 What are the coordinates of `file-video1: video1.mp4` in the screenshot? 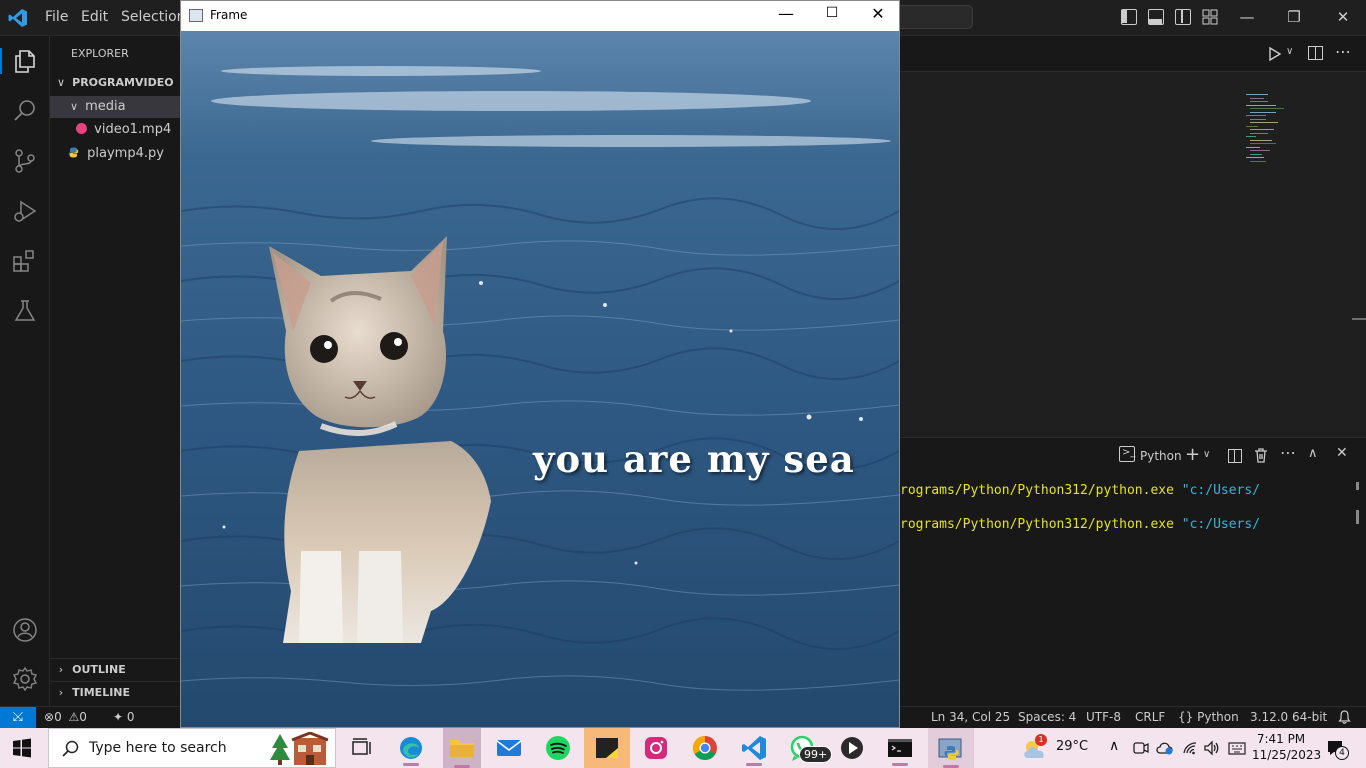 It's located at (115, 130).